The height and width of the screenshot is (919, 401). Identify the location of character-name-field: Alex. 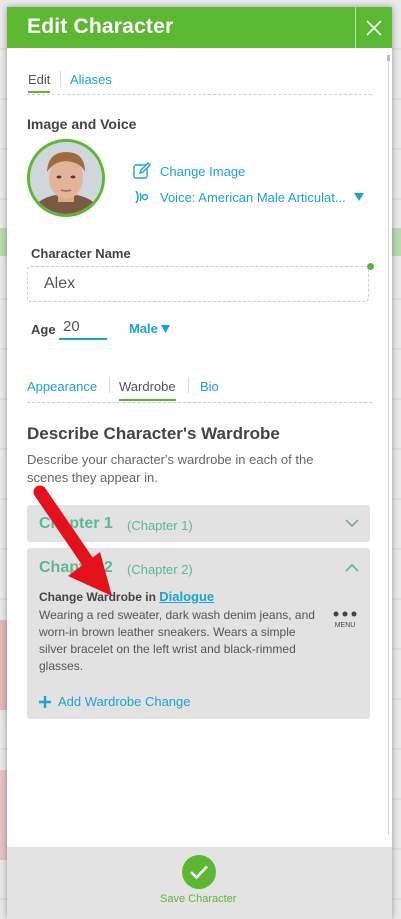
(198, 284).